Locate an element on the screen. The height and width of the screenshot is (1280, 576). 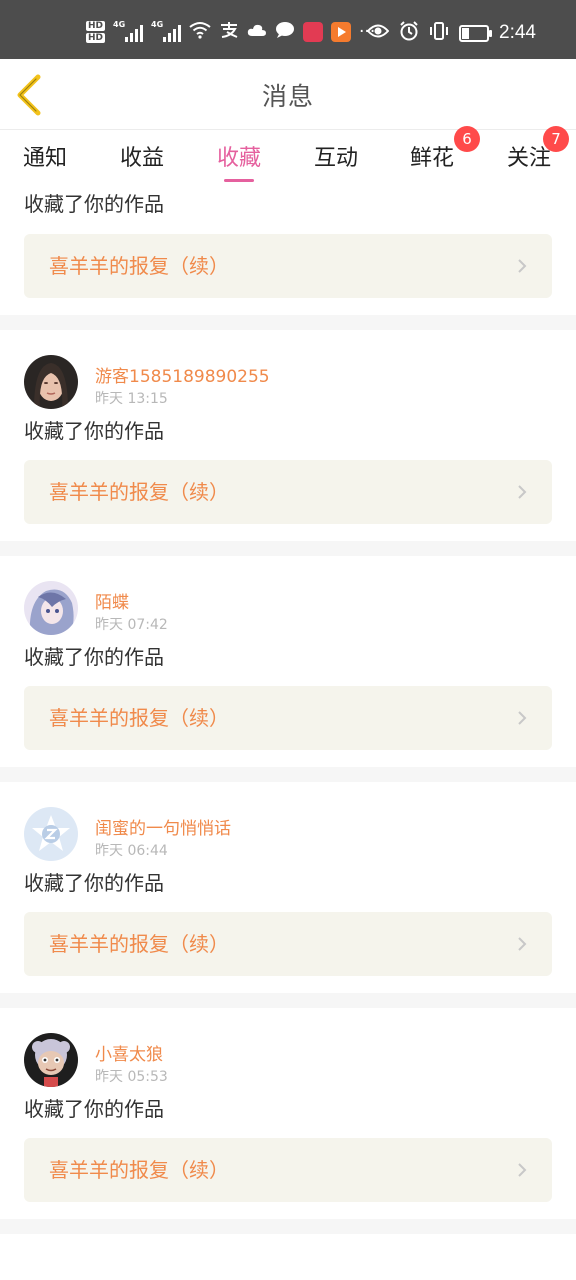
app-header: 消息 is located at coordinates (288, 94).